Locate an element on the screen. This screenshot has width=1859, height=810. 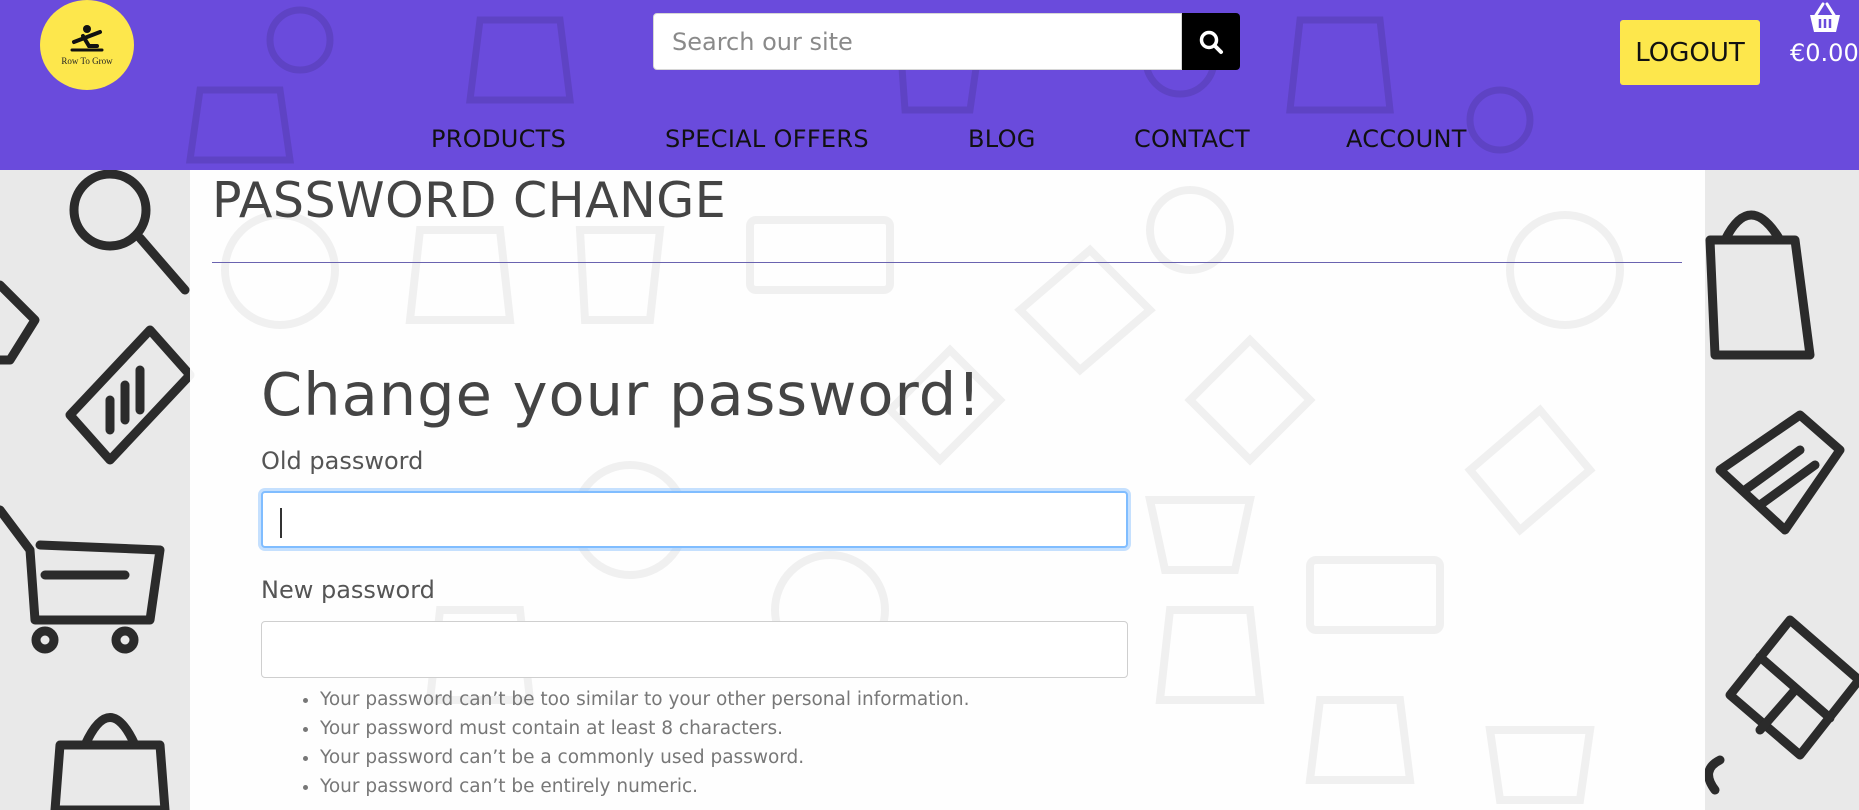
search-icon is located at coordinates (1211, 42).